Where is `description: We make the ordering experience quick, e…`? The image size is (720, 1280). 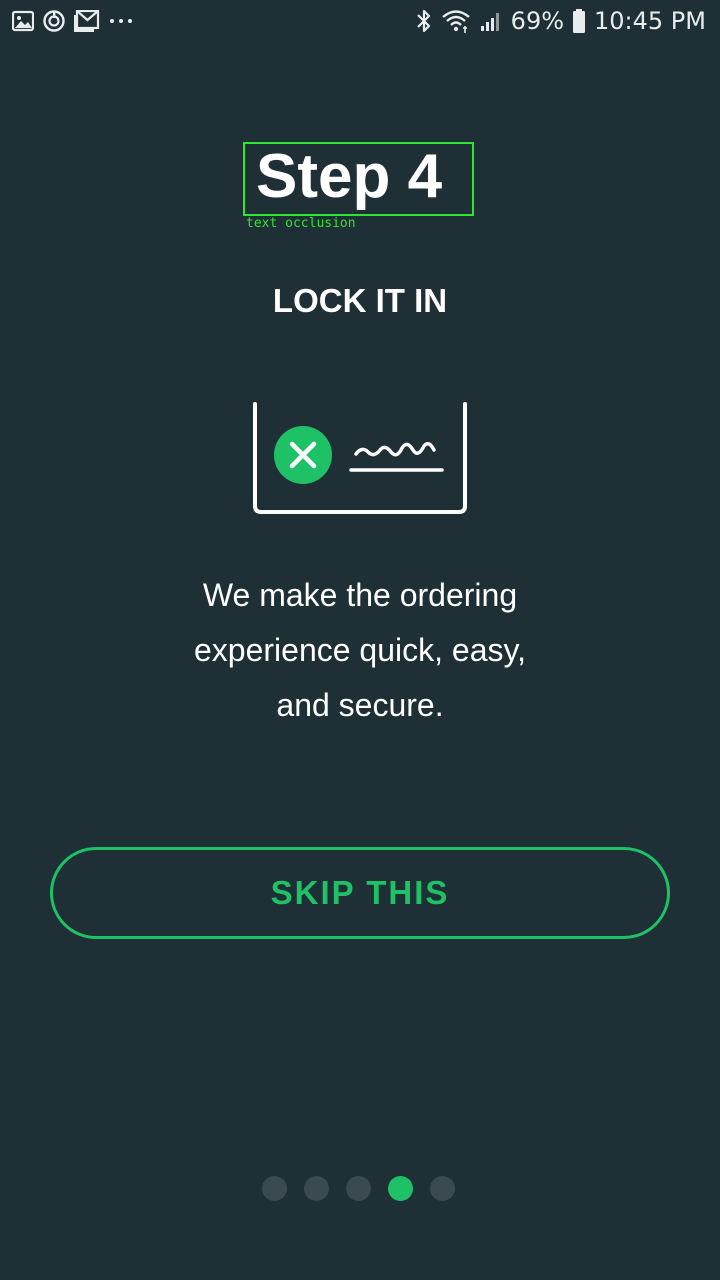 description: We make the ordering experience quick, e… is located at coordinates (360, 650).